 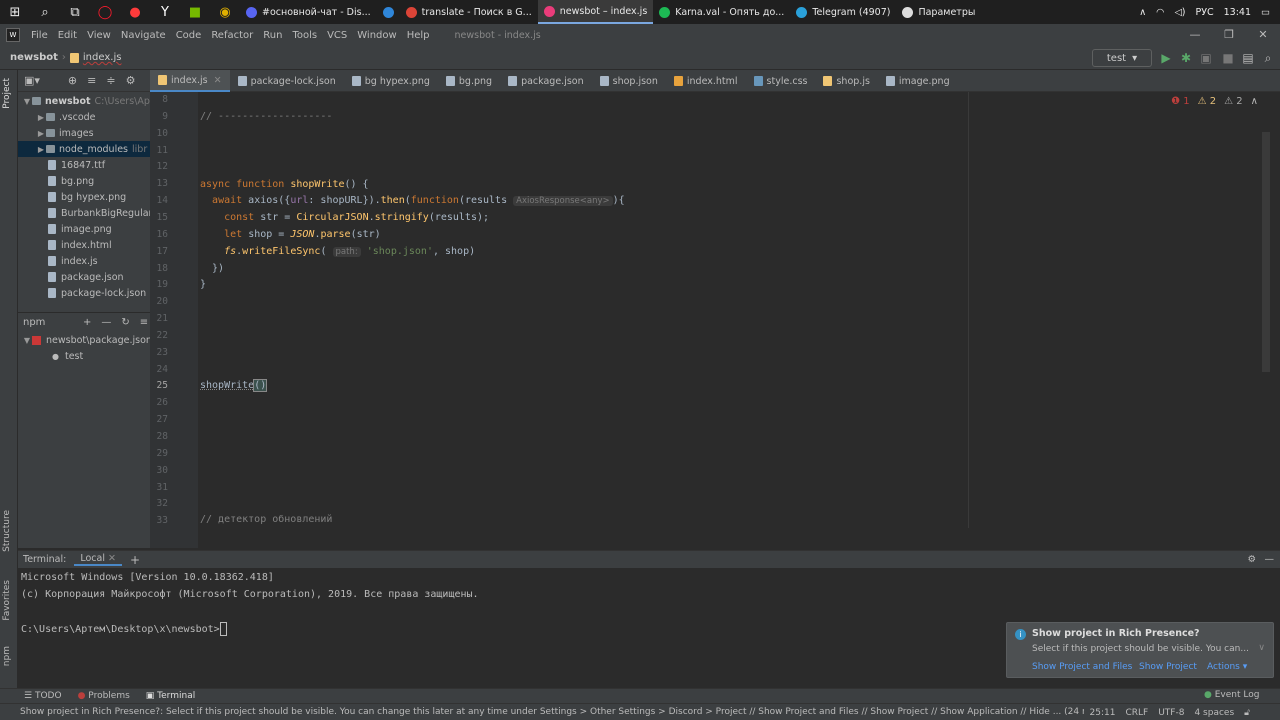 What do you see at coordinates (843, 12) in the screenshot?
I see `taskbar-app: Telegram (4907)` at bounding box center [843, 12].